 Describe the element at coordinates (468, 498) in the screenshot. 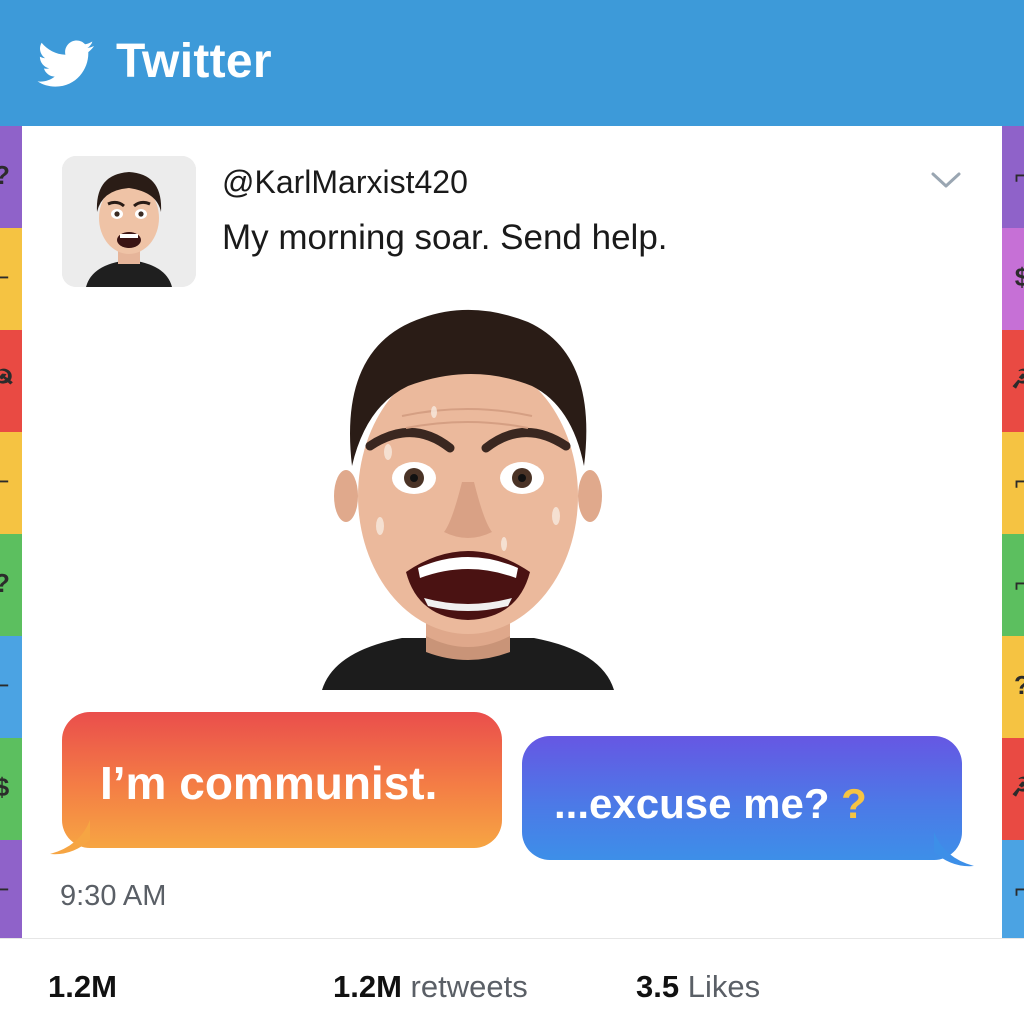

I see `tweet-photo` at that location.